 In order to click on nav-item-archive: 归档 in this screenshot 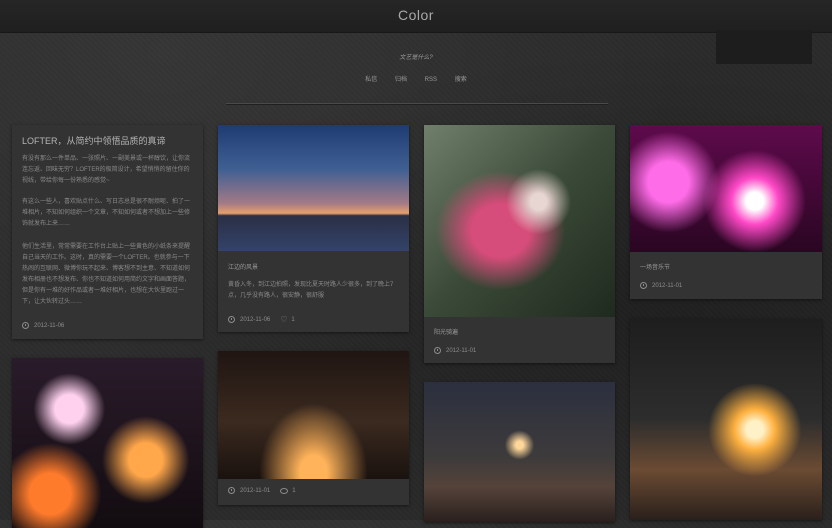, I will do `click(401, 80)`.